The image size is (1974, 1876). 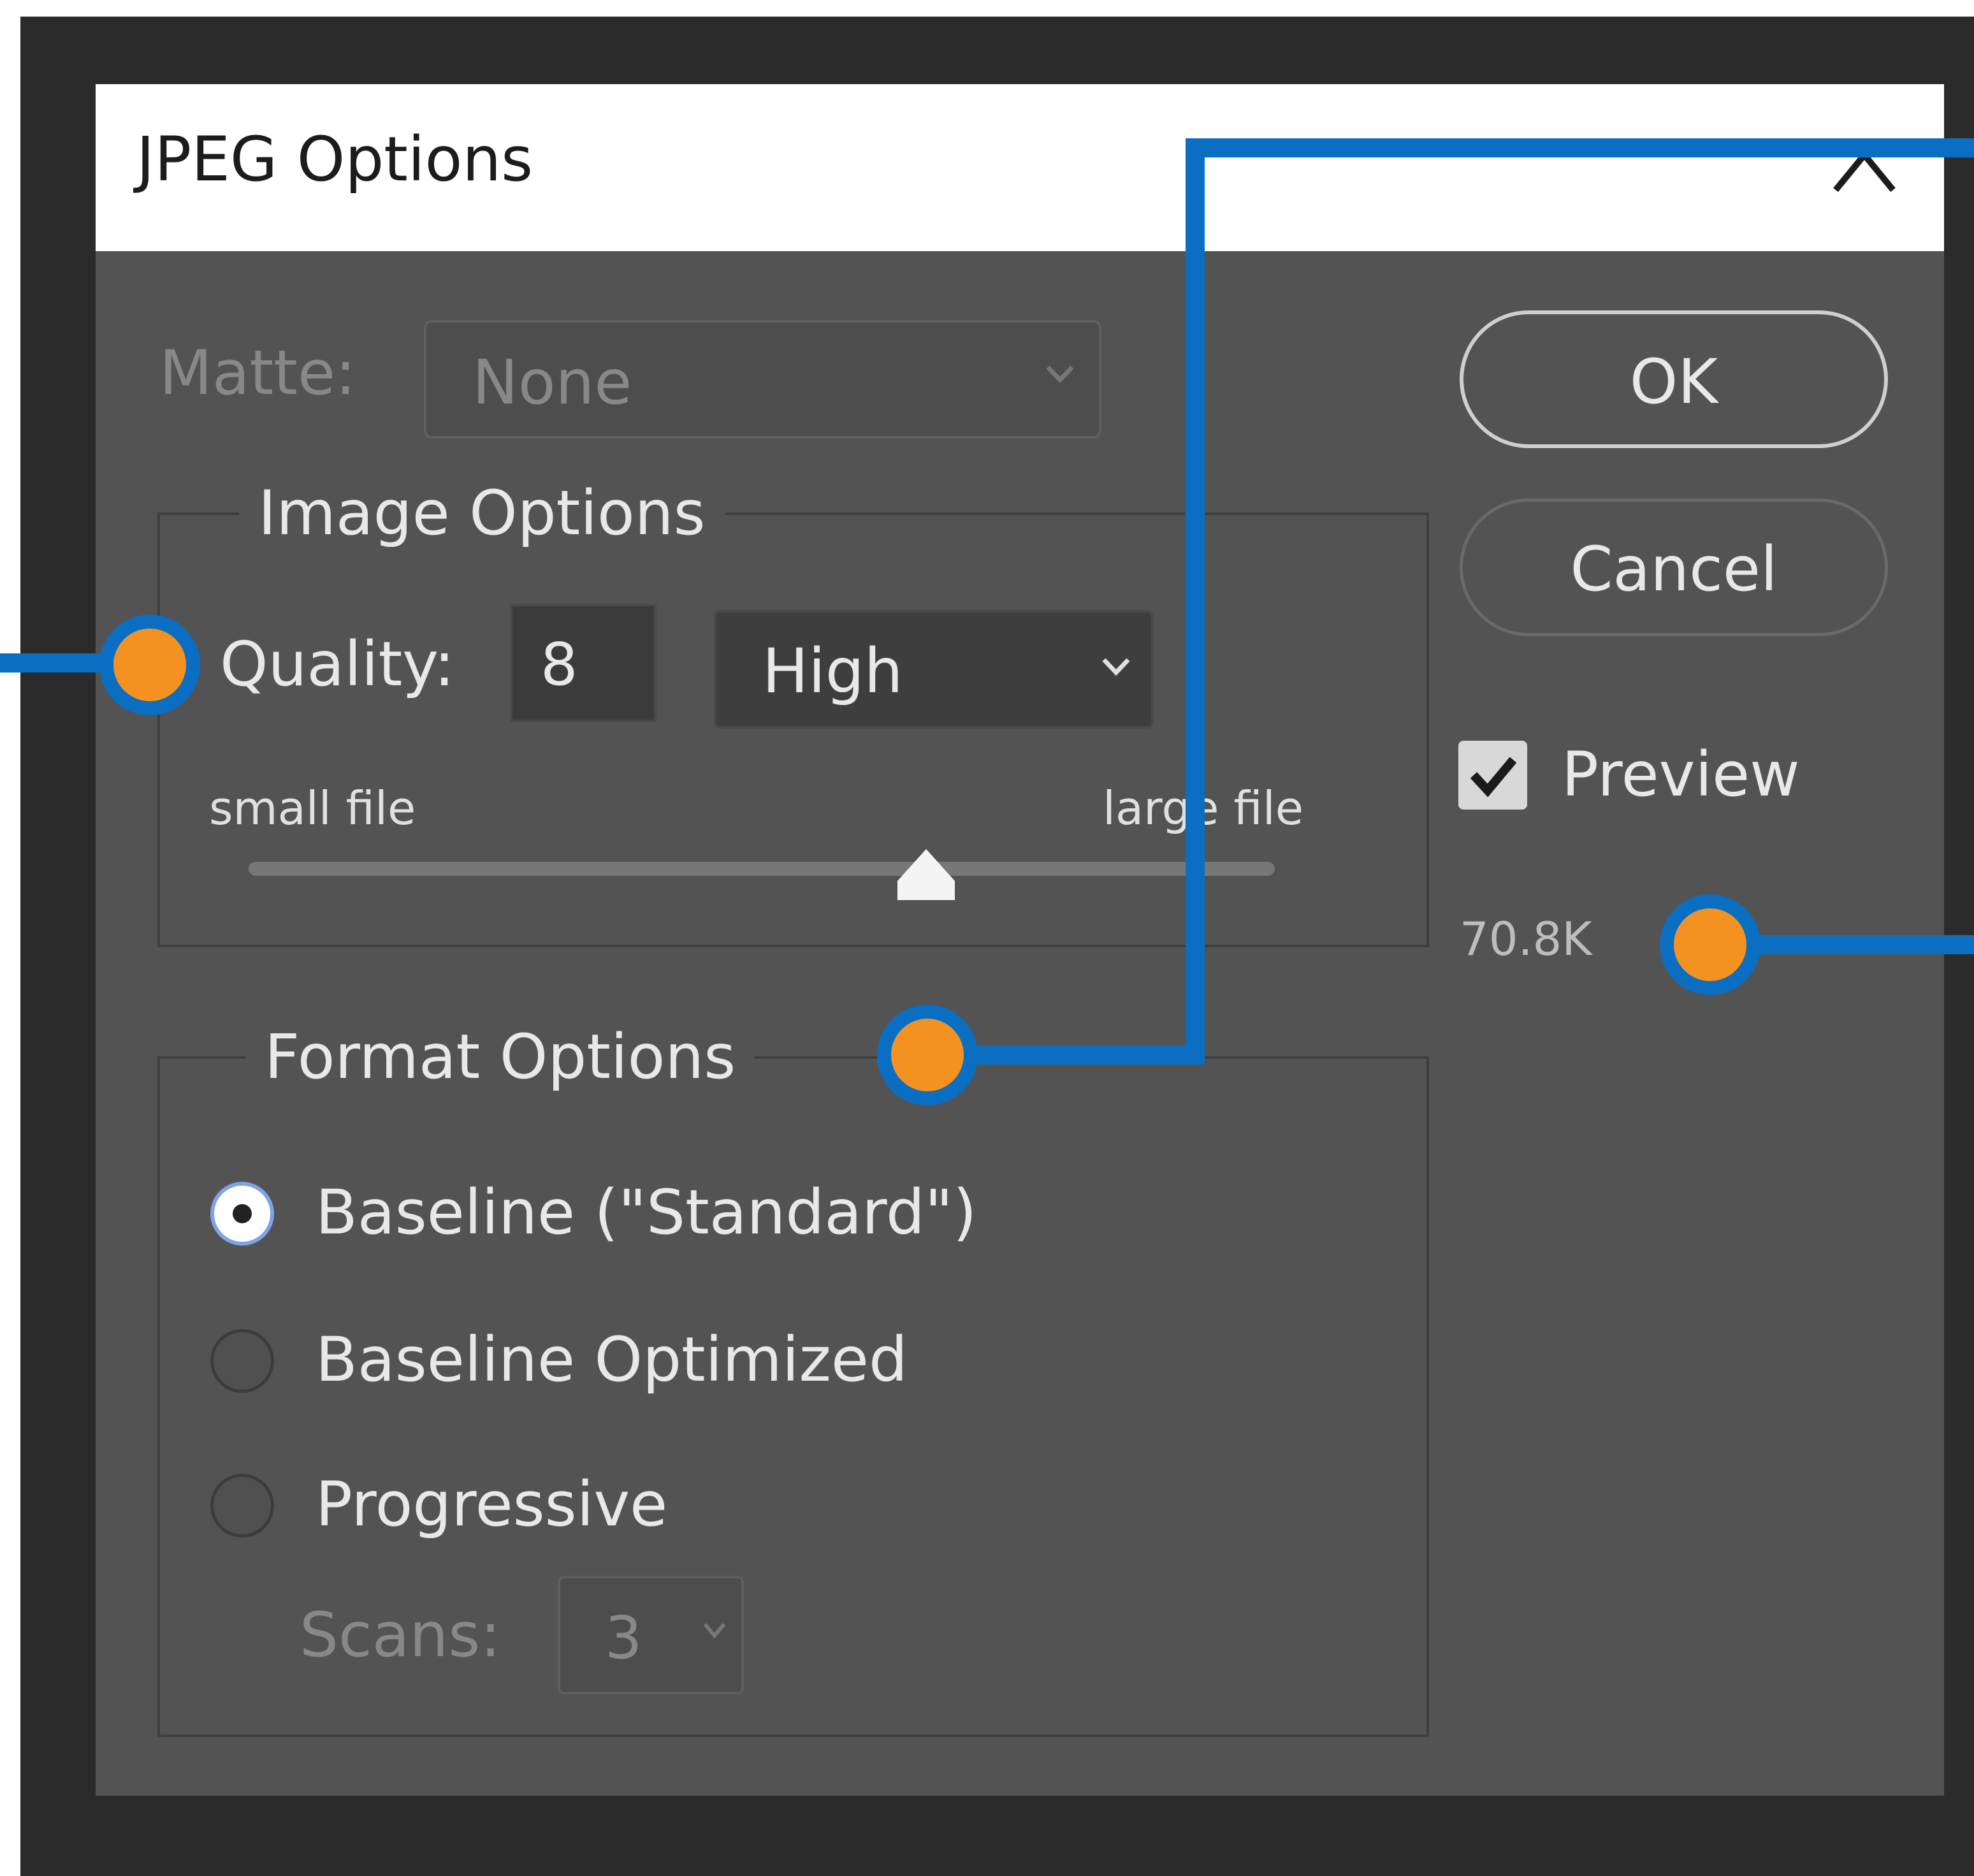 I want to click on slider-min-label: small file, so click(x=312, y=808).